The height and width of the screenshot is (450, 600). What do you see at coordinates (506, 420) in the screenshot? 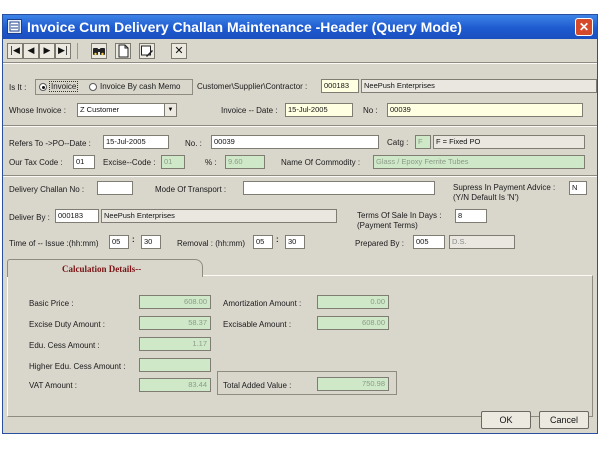
I see `ok-button: OK` at bounding box center [506, 420].